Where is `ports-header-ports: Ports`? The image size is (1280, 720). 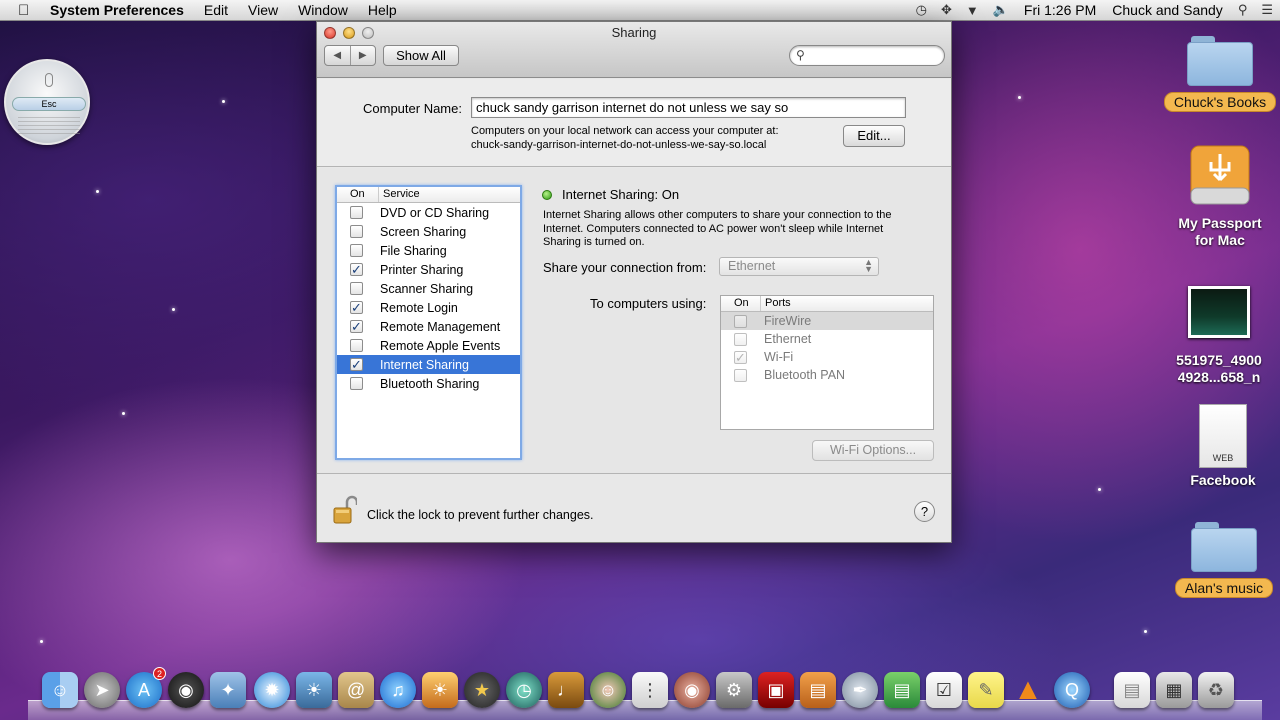
ports-header-ports: Ports is located at coordinates (776, 303).